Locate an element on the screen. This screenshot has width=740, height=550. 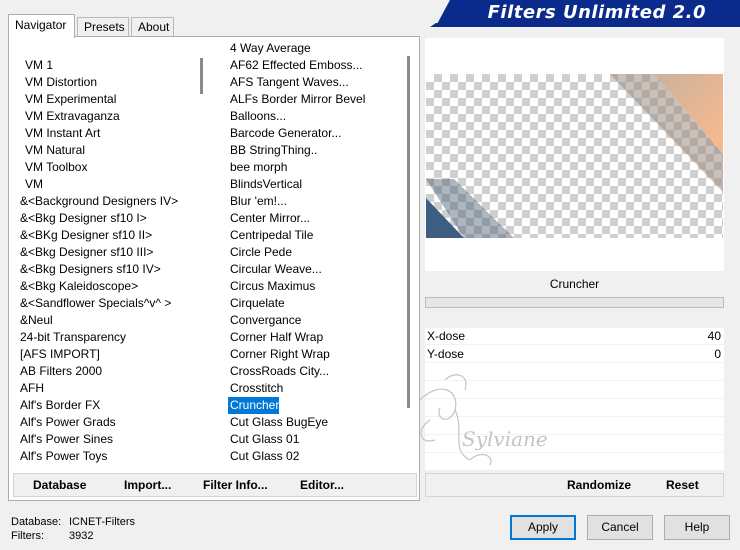
preview-image is located at coordinates (574, 156).